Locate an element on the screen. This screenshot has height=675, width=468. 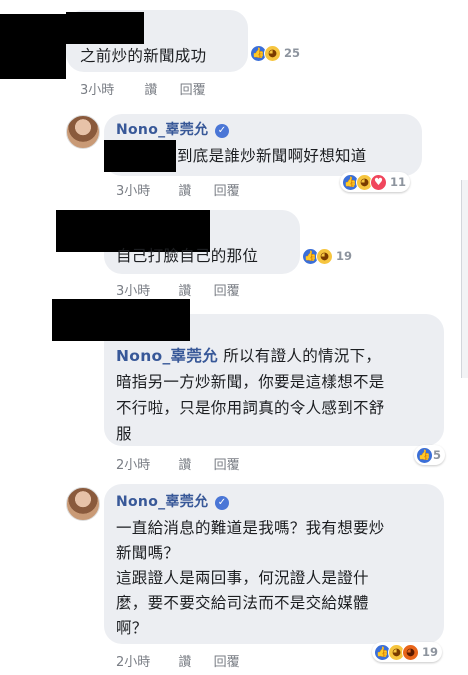
reaction-summary: 👍 ◕ ◕ 19 is located at coordinates (407, 652).